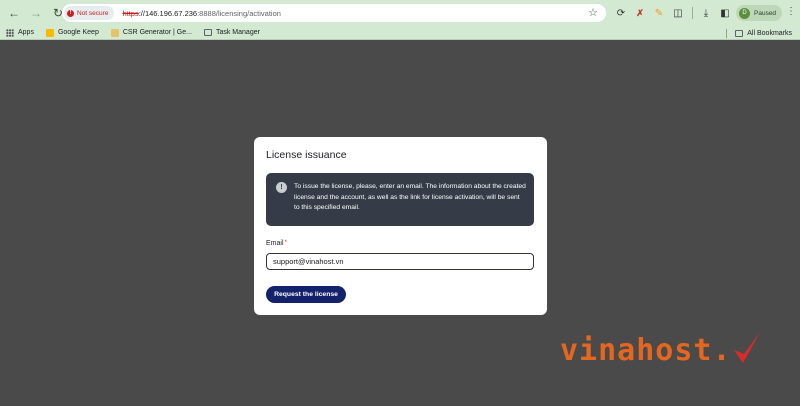 The height and width of the screenshot is (406, 800). I want to click on warning-icon: !, so click(70, 13).